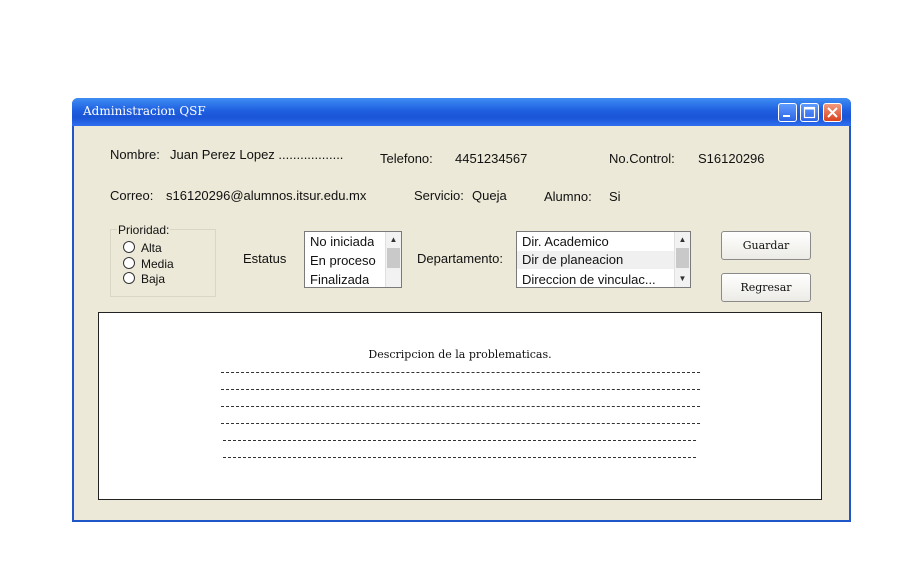 The height and width of the screenshot is (582, 915). Describe the element at coordinates (491, 158) in the screenshot. I see `telefono-value: 4451234567` at that location.